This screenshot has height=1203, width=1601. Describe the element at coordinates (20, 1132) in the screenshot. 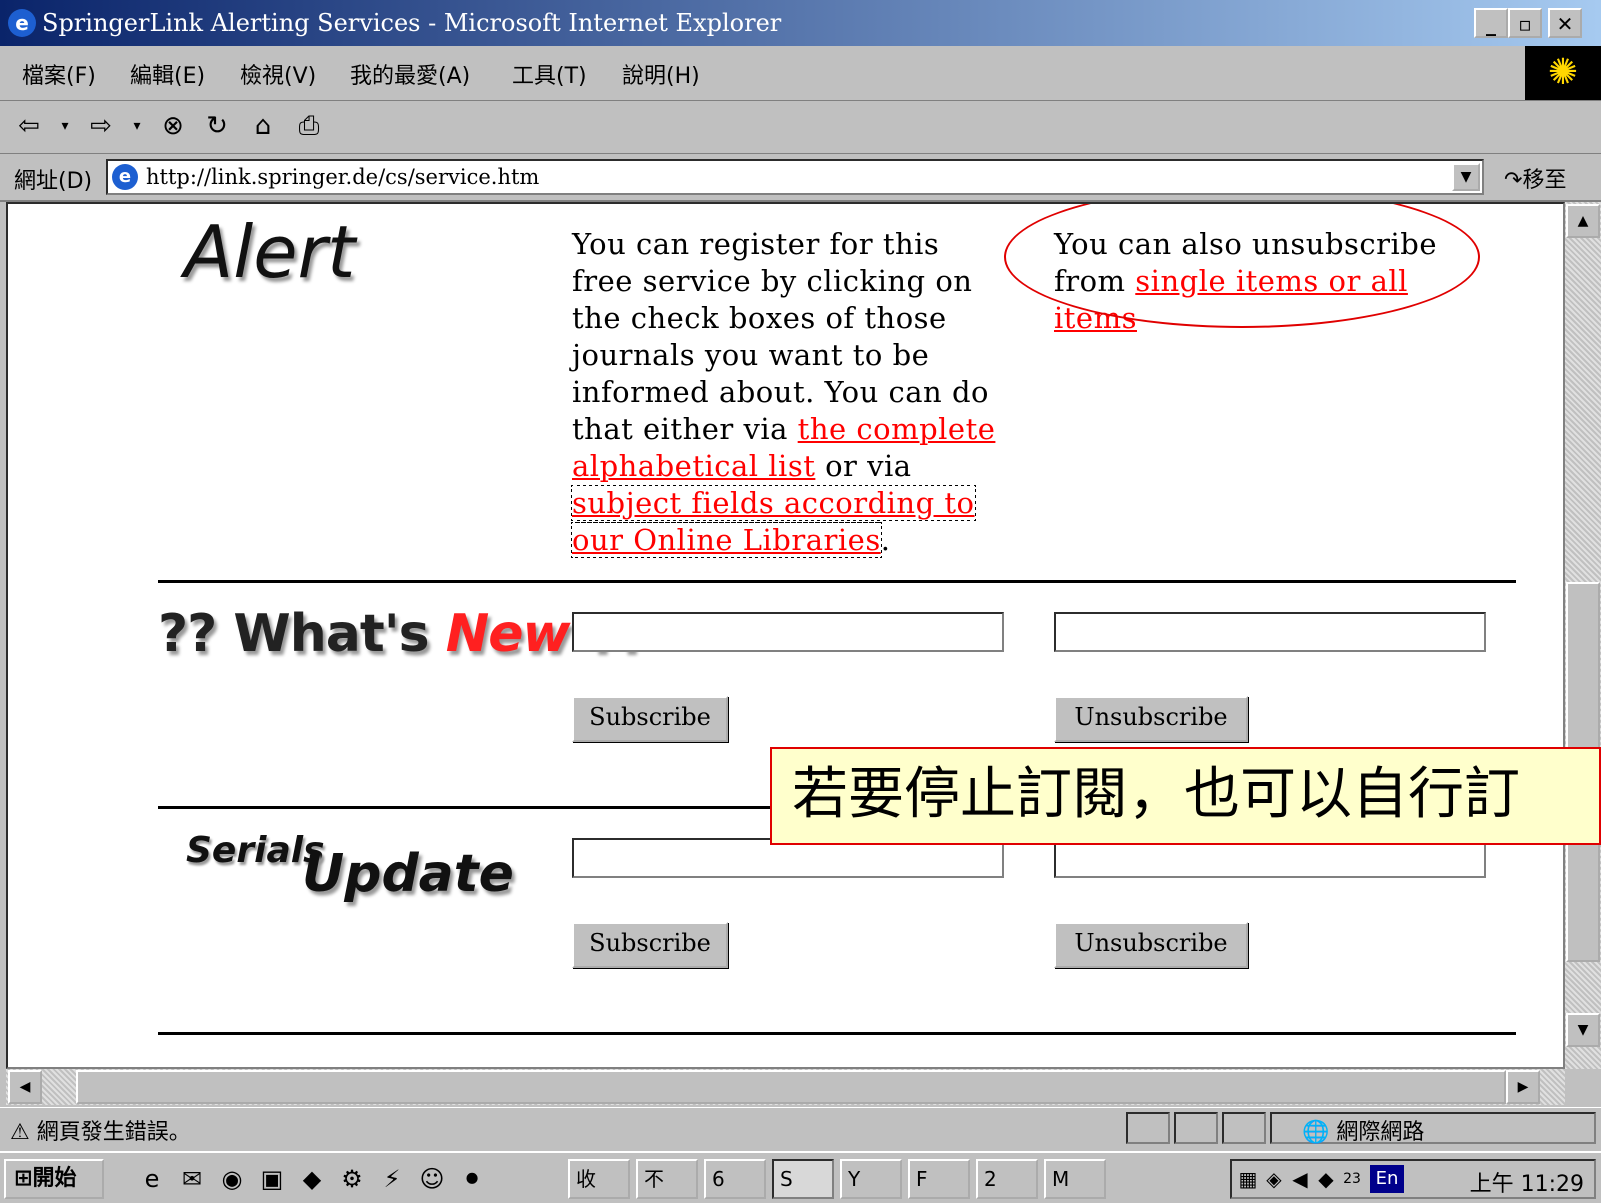

I see `warning-icon: ⚠` at that location.